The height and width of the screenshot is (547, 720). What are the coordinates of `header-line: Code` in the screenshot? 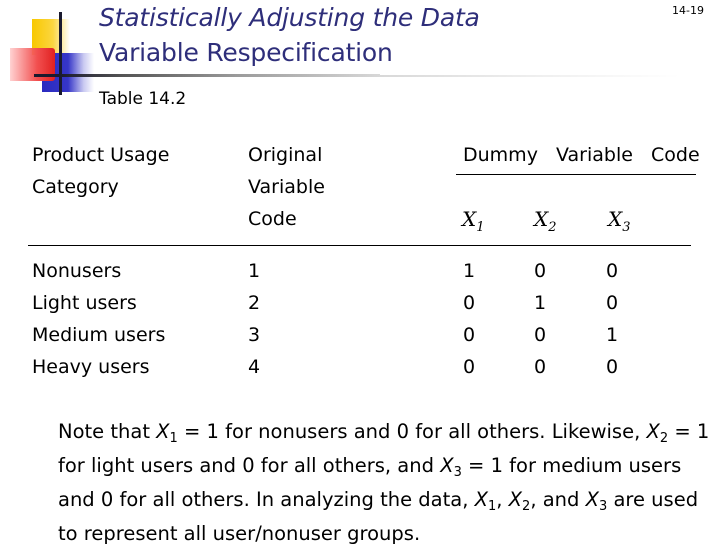 It's located at (272, 219).